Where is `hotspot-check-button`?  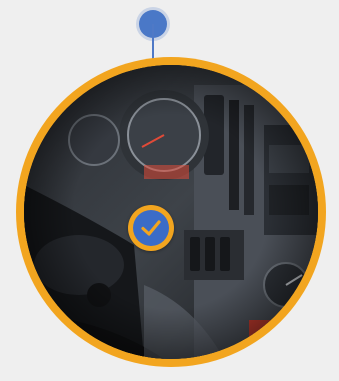 hotspot-check-button is located at coordinates (151, 228).